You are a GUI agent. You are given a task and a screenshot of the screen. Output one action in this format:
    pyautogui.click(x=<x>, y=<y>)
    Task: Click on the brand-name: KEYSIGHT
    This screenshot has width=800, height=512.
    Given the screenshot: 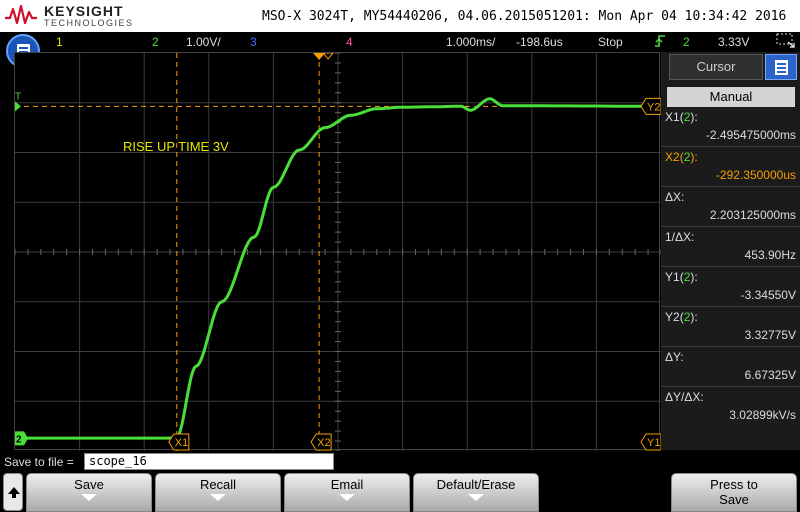 What is the action you would take?
    pyautogui.click(x=84, y=11)
    